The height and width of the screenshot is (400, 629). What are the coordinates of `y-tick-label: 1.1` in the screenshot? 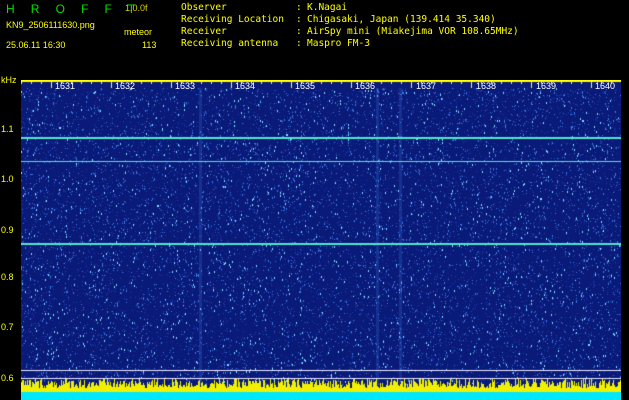 It's located at (7, 129).